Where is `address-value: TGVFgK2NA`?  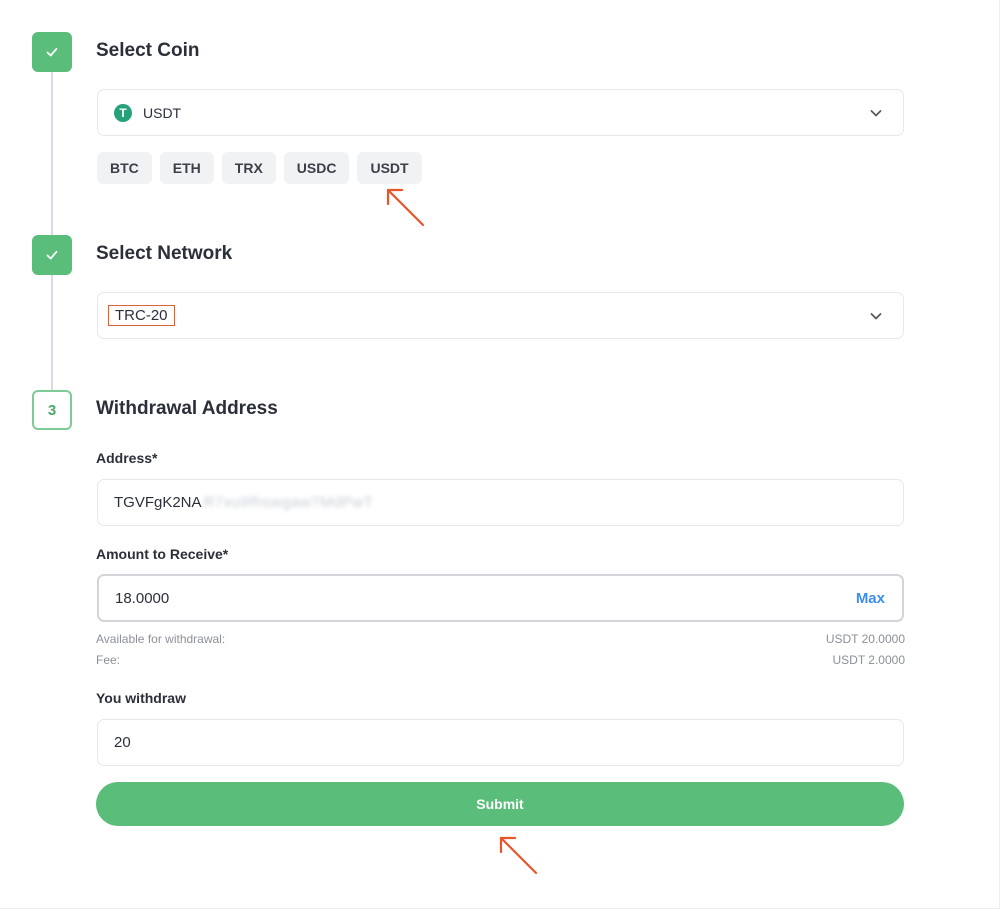
address-value: TGVFgK2NA is located at coordinates (158, 502).